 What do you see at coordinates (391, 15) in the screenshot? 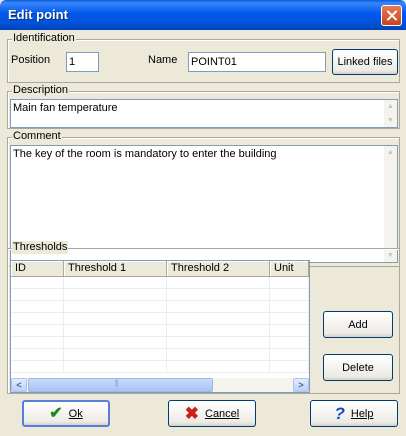
I see `close-button` at bounding box center [391, 15].